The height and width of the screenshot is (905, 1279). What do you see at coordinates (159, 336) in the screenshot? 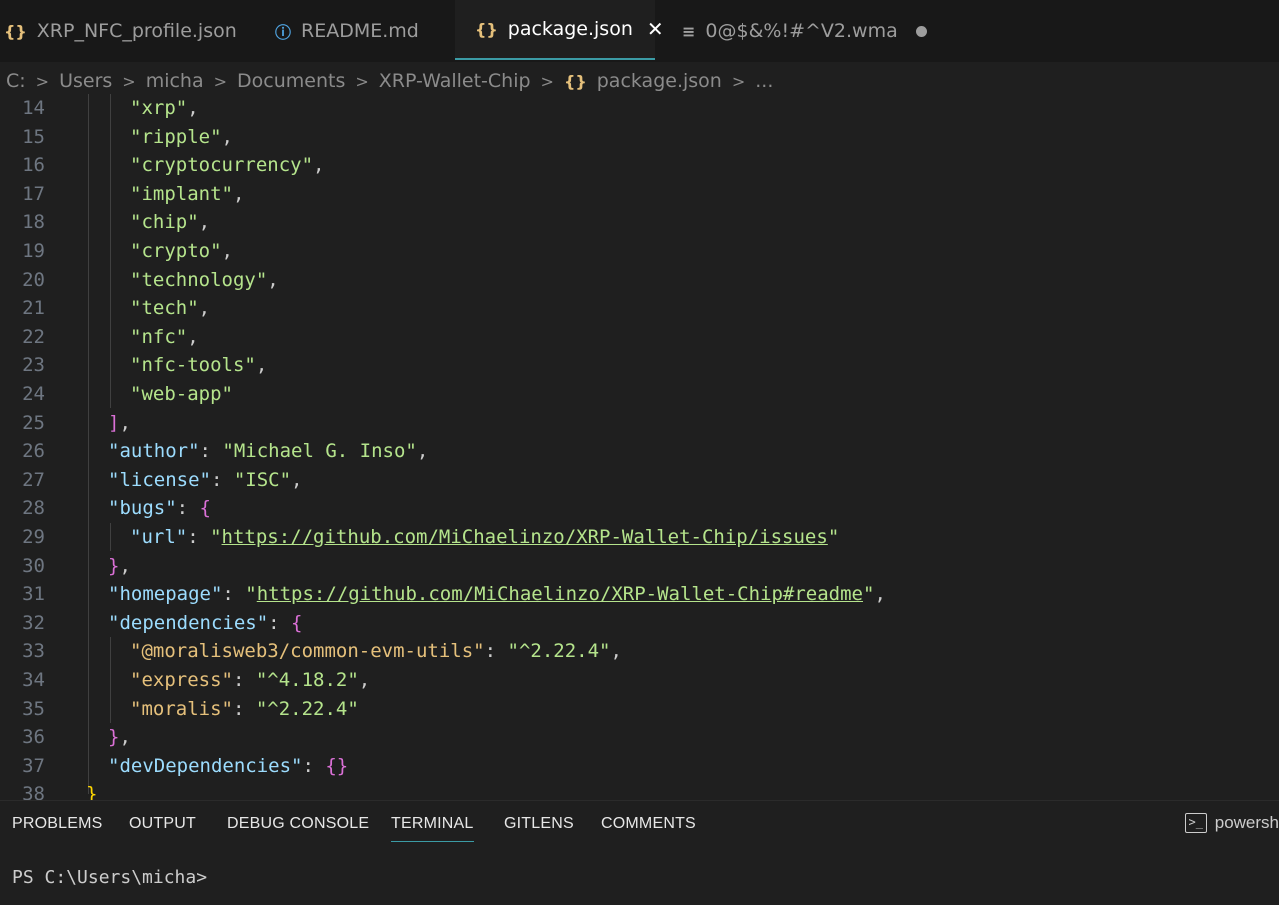
I see `keyword-string: "nfc"` at bounding box center [159, 336].